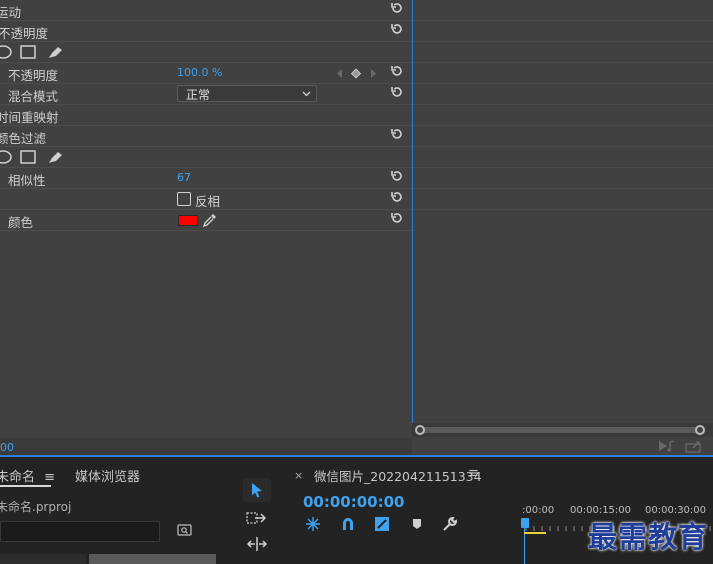 The width and height of the screenshot is (713, 564). What do you see at coordinates (356, 456) in the screenshot?
I see `panel-focus-divider` at bounding box center [356, 456].